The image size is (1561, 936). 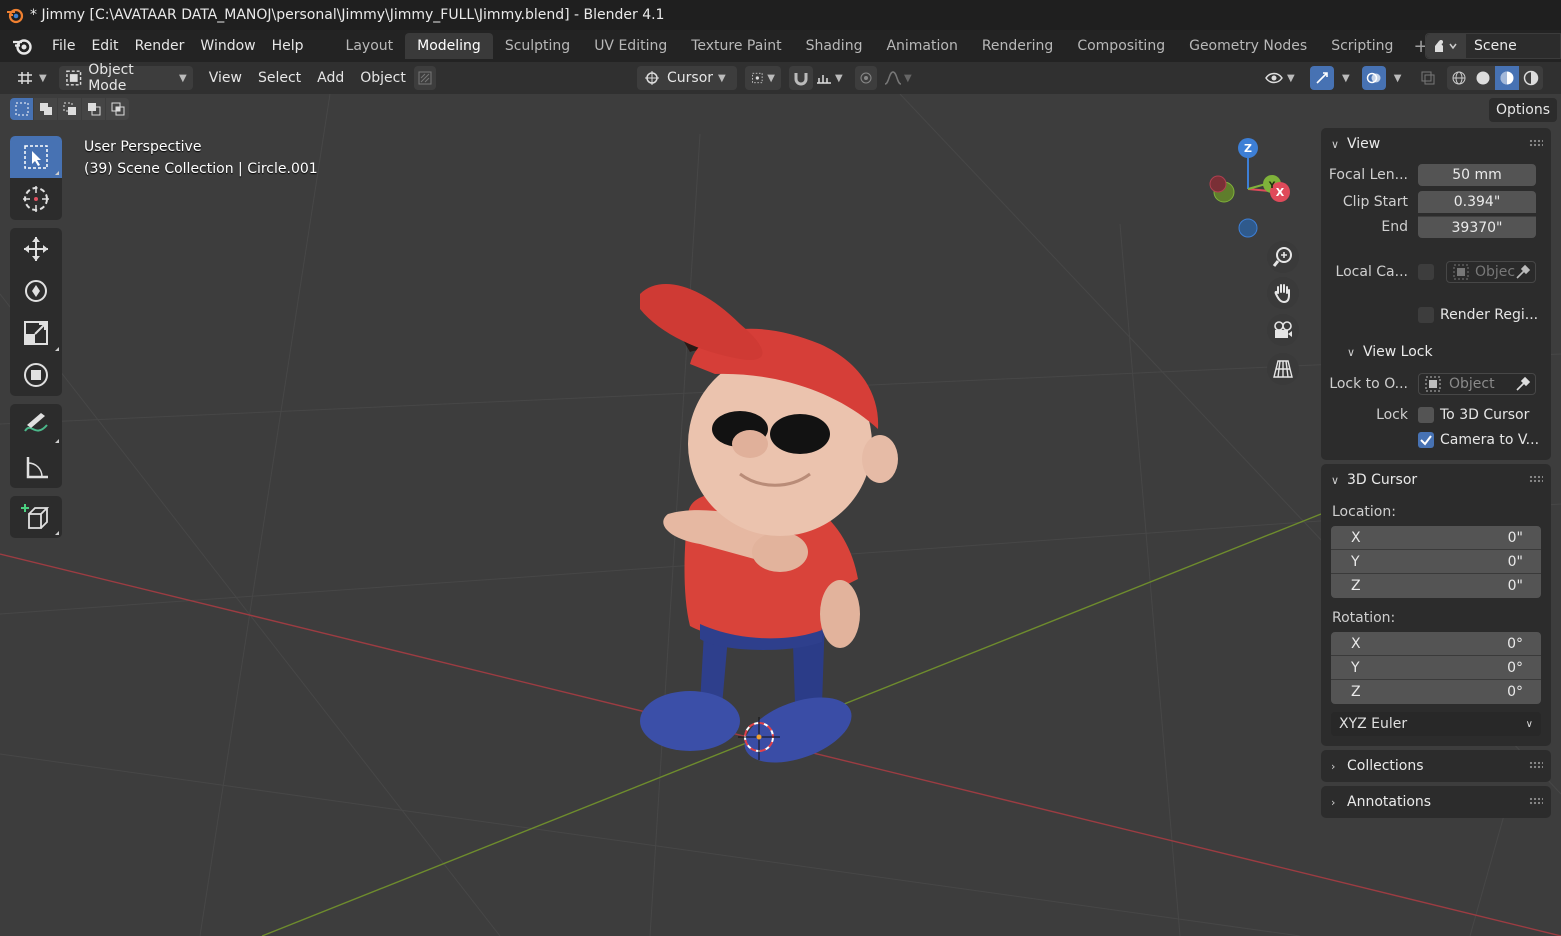 I want to click on transform-orientation-button: ▼, so click(x=763, y=78).